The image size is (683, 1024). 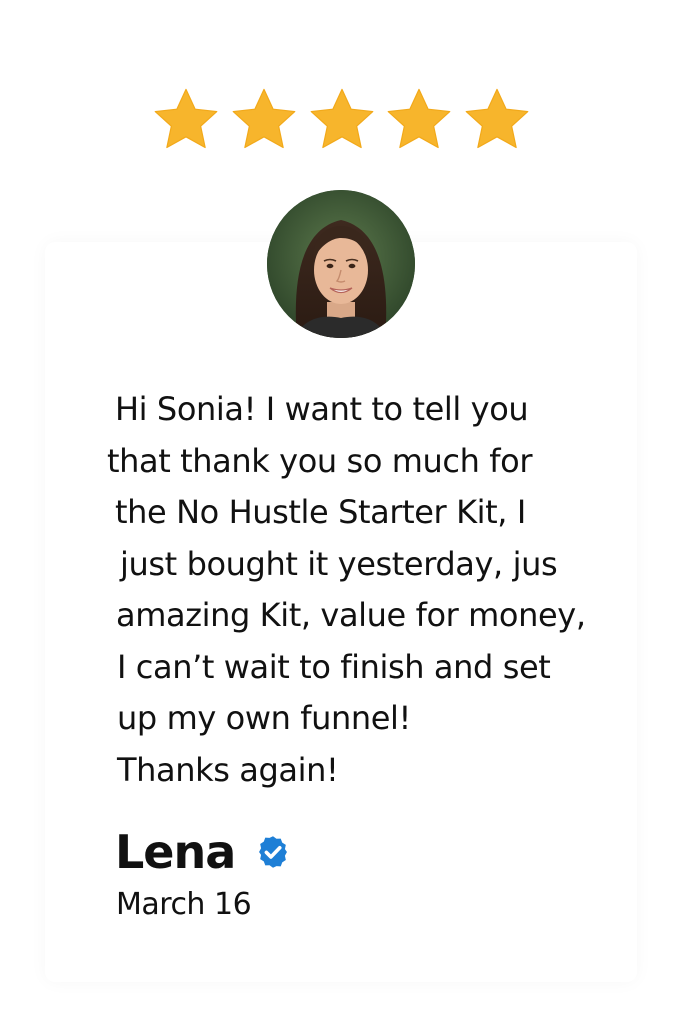 I want to click on review-line: that thank you so much for, so click(x=320, y=460).